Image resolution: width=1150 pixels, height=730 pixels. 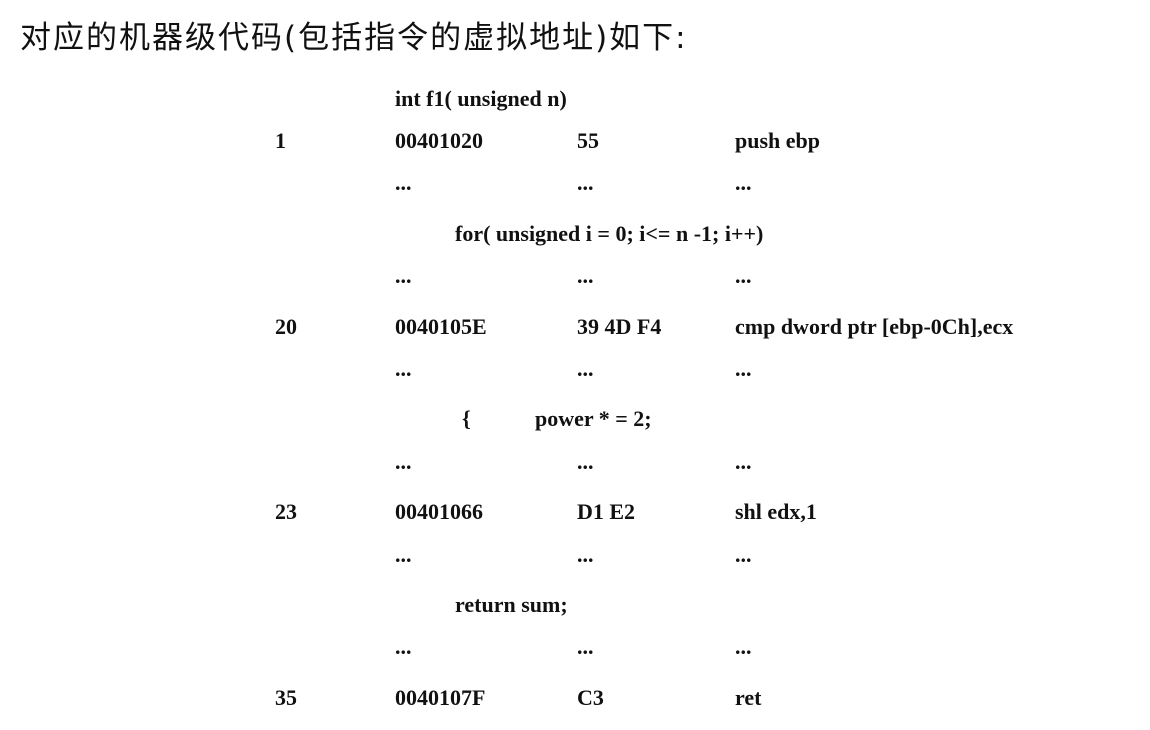 What do you see at coordinates (286, 326) in the screenshot?
I see `line-number: 20` at bounding box center [286, 326].